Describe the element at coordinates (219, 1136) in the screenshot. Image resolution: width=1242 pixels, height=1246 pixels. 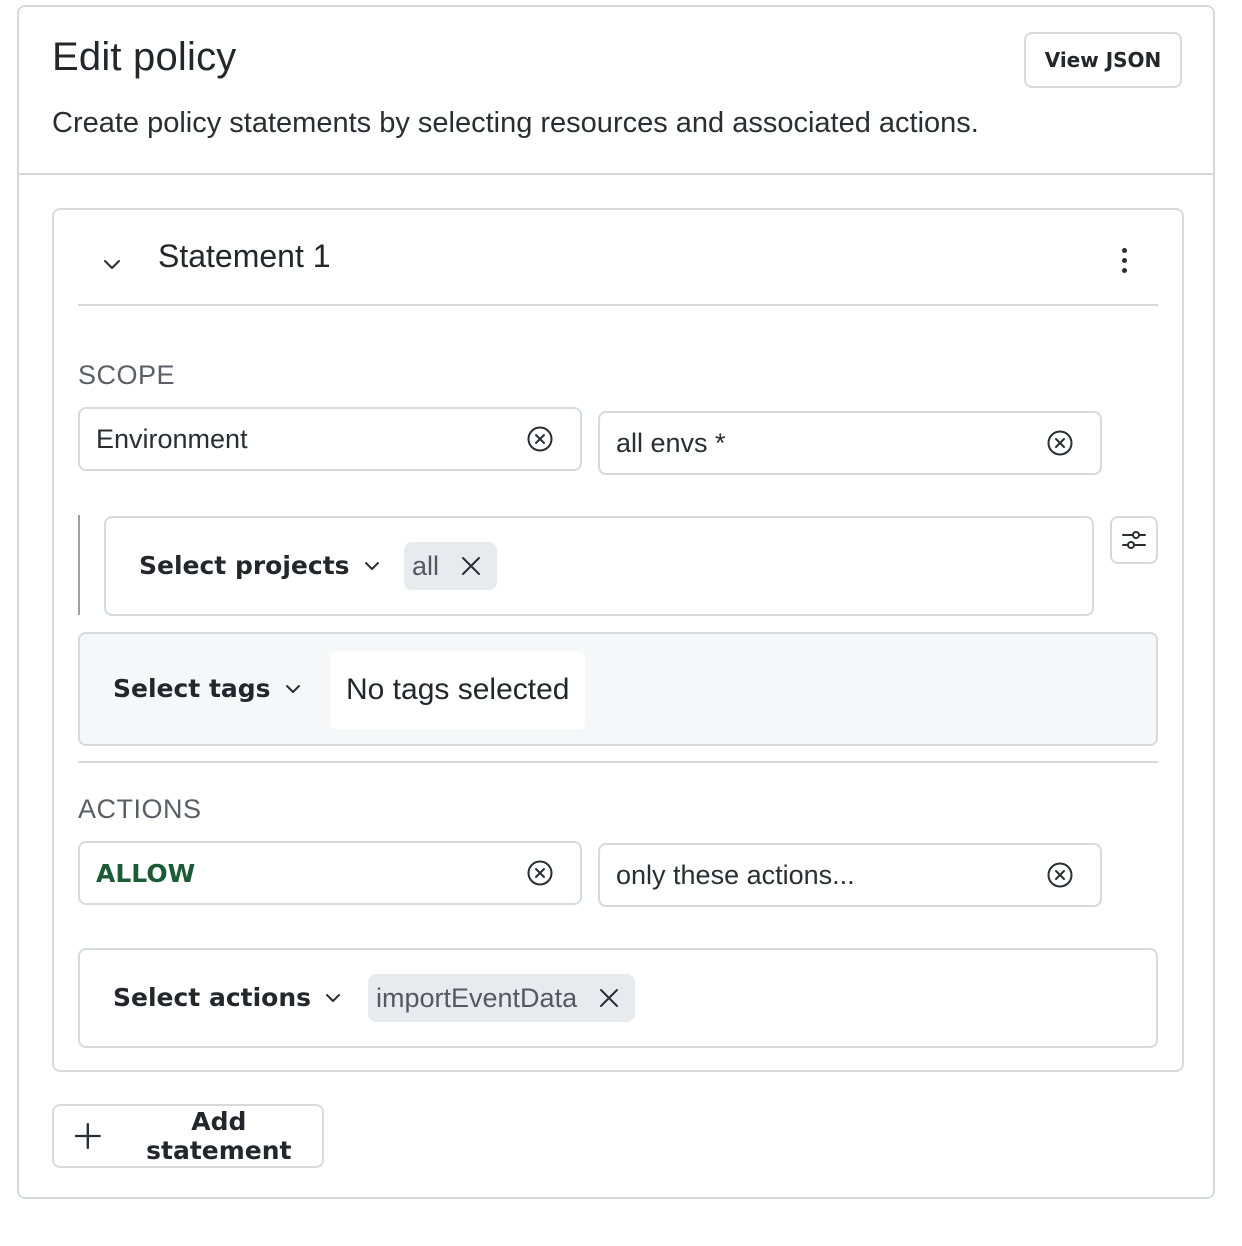
I see `add-statement-label: Add statement` at that location.